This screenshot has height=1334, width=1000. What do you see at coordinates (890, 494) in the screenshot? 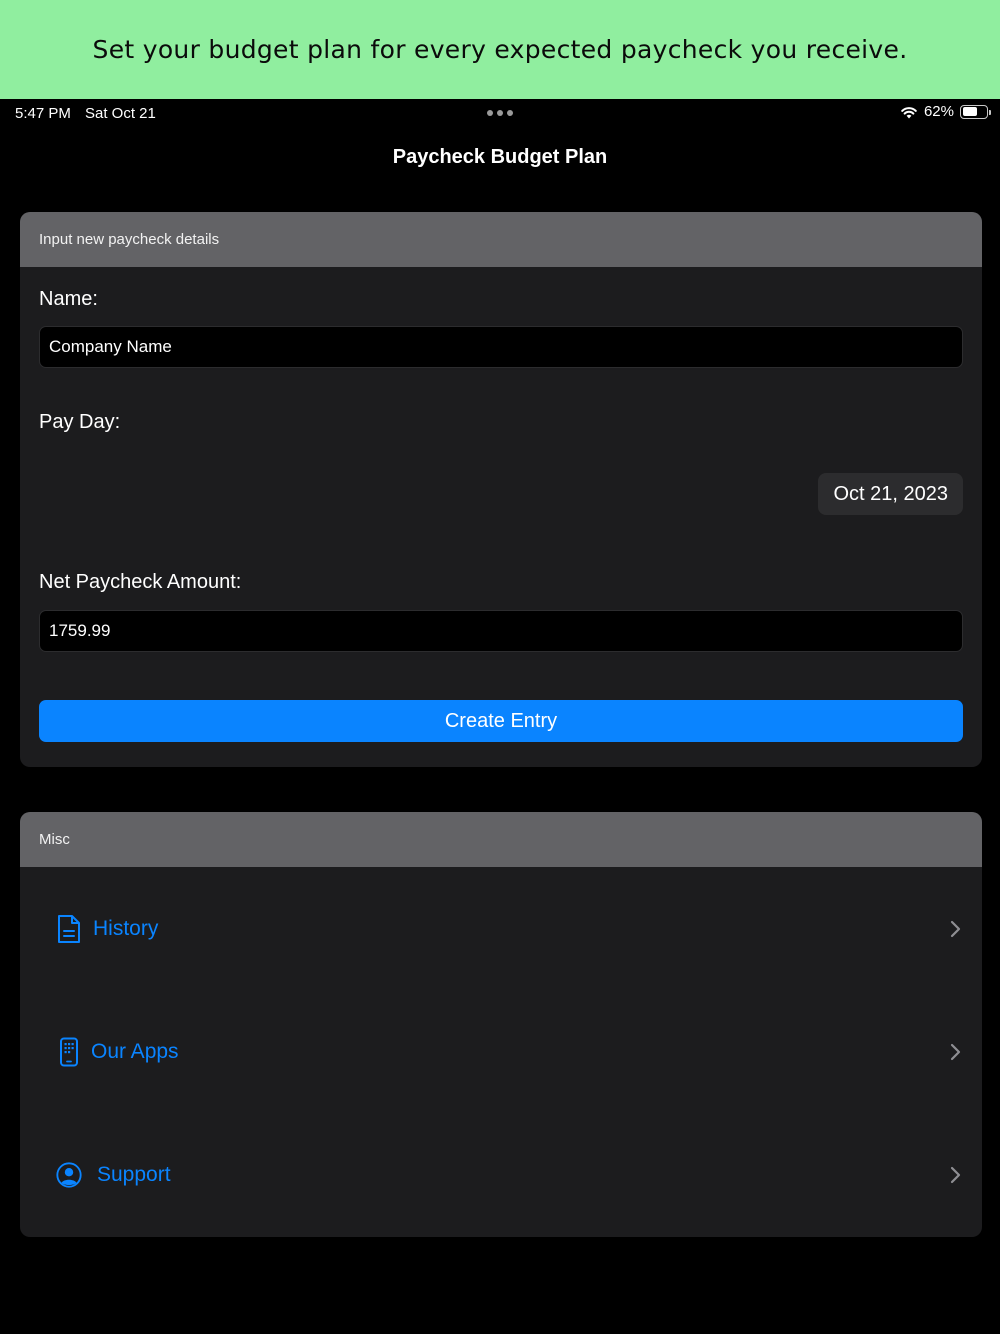
I see `payday-date-picker: Oct 21, 2023` at bounding box center [890, 494].